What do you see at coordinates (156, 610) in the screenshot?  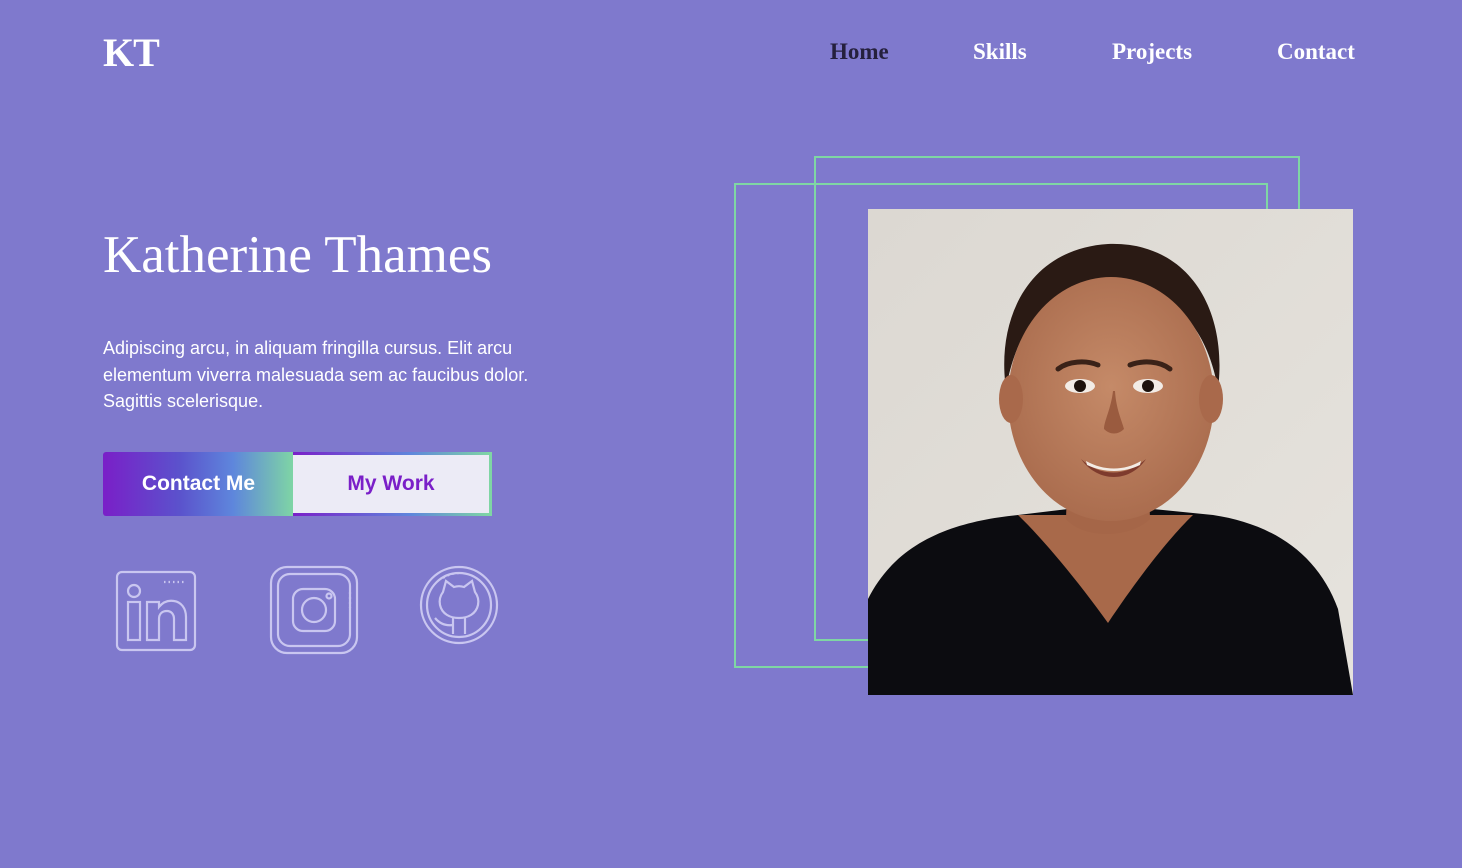 I see `linkedin-icon` at bounding box center [156, 610].